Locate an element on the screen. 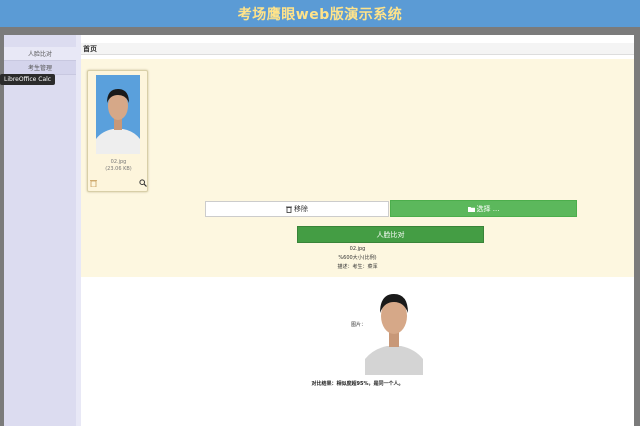 The height and width of the screenshot is (426, 640). sidebar-item-candidate-management: 考生管理 is located at coordinates (40, 68).